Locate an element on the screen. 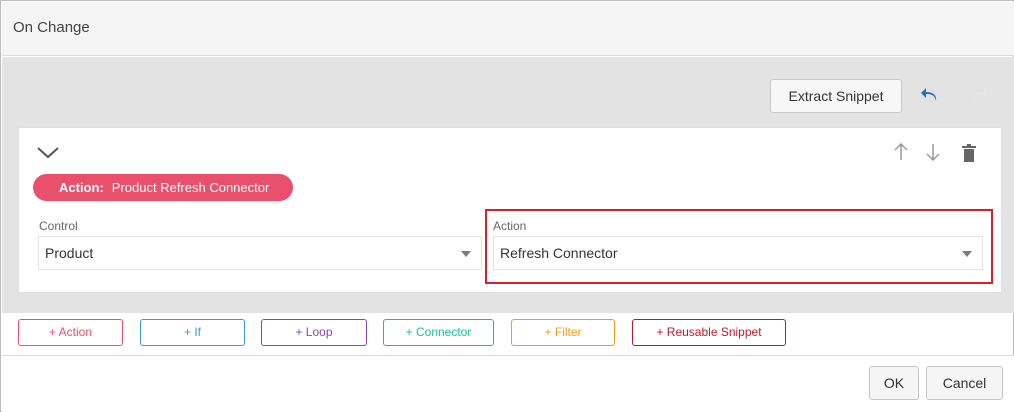 The height and width of the screenshot is (412, 1014). action-badge: Action: Product Refresh Connector is located at coordinates (163, 187).